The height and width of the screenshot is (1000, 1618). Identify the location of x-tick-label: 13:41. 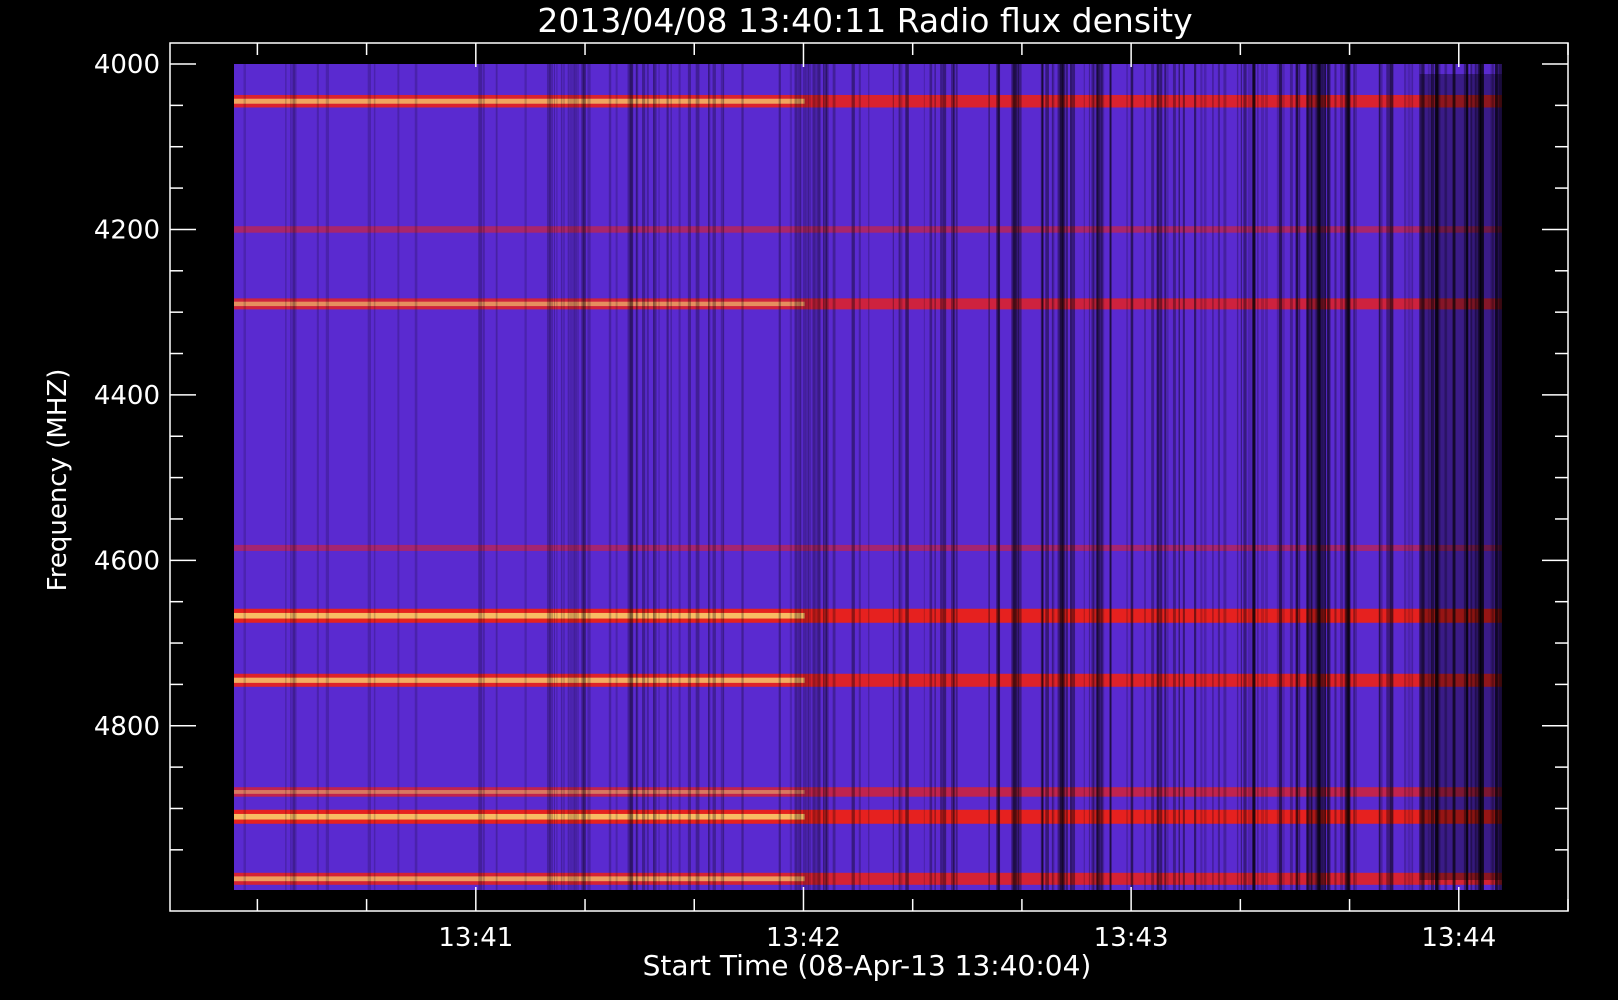
(475, 938).